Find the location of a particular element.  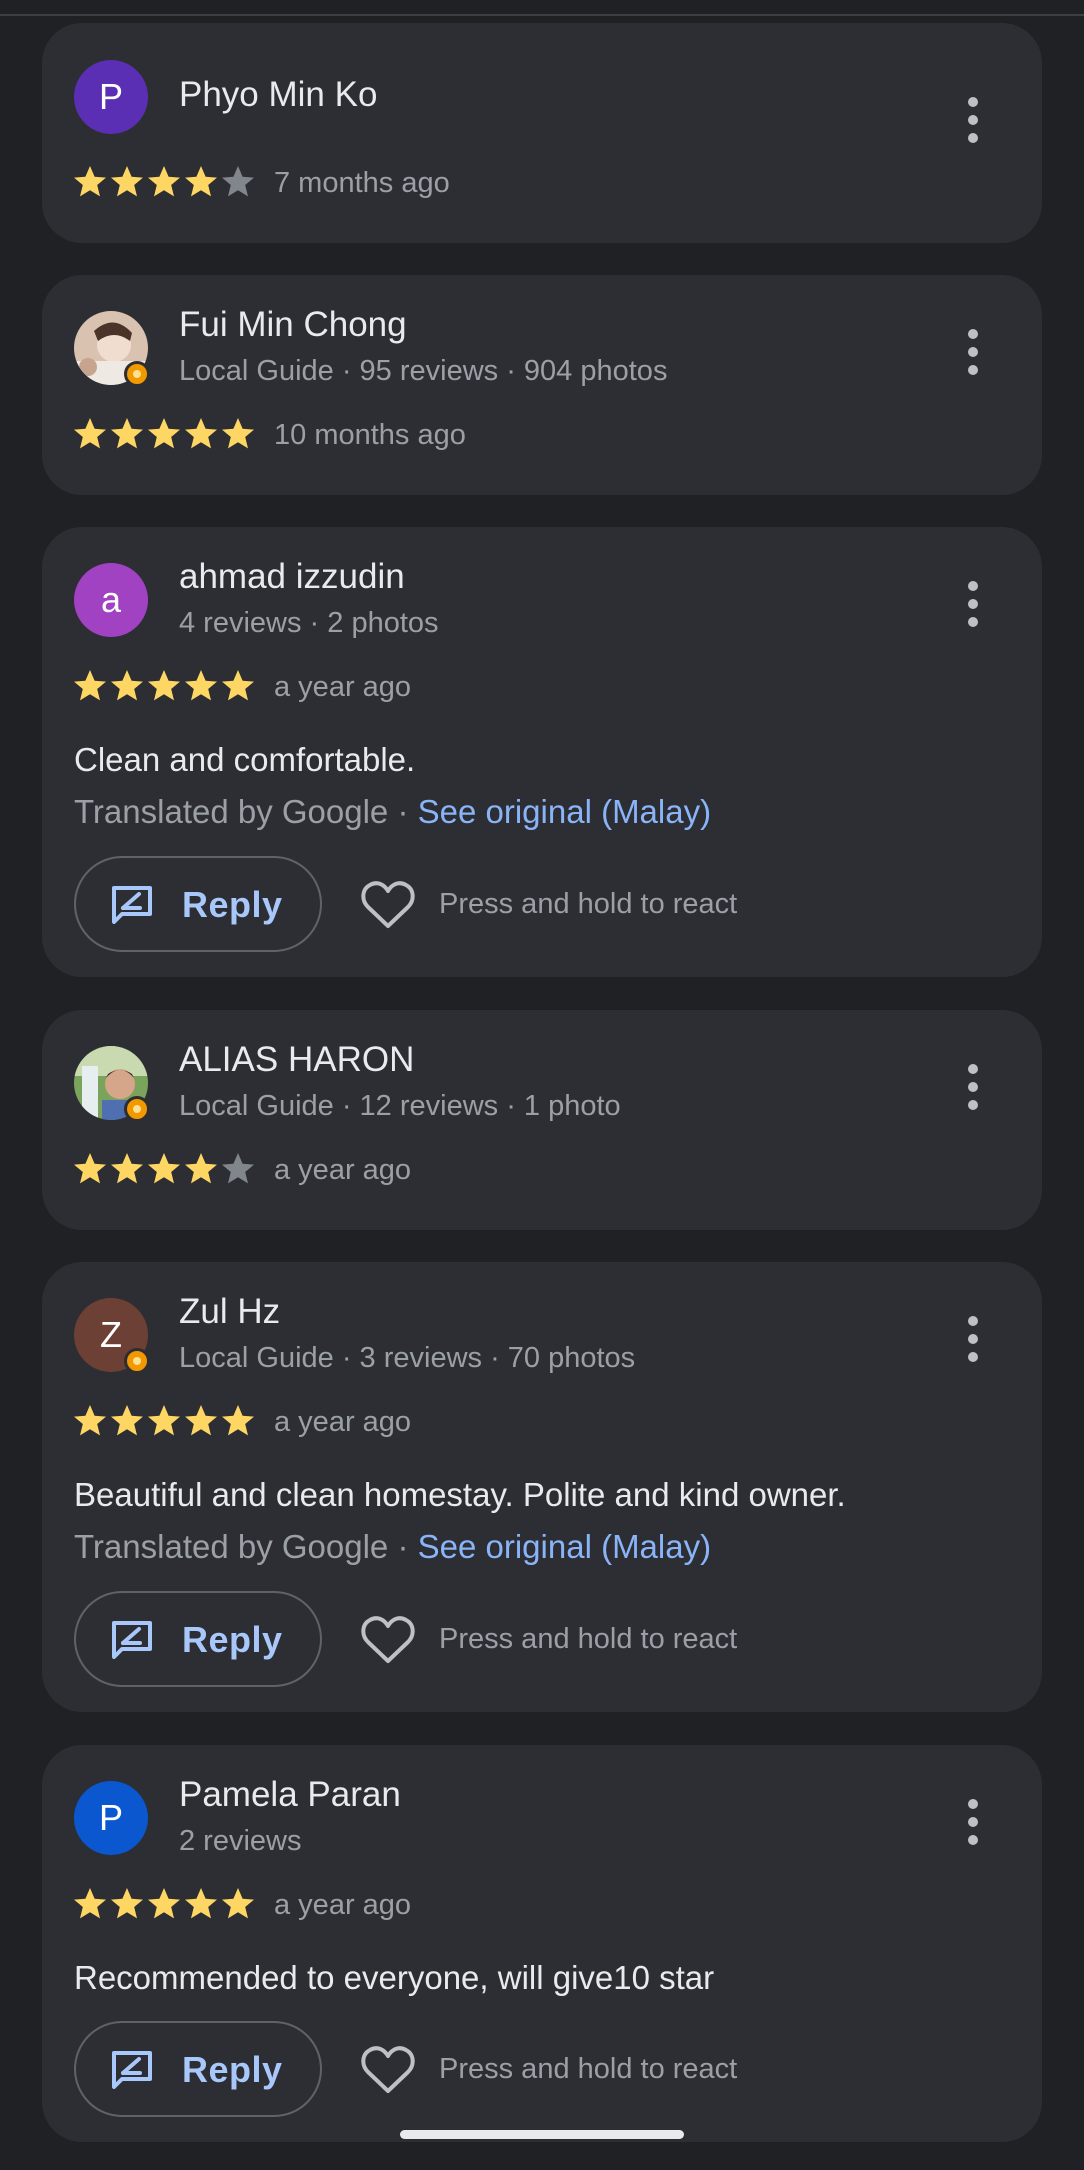

reviewer-name: Zul Hz is located at coordinates (229, 1312).